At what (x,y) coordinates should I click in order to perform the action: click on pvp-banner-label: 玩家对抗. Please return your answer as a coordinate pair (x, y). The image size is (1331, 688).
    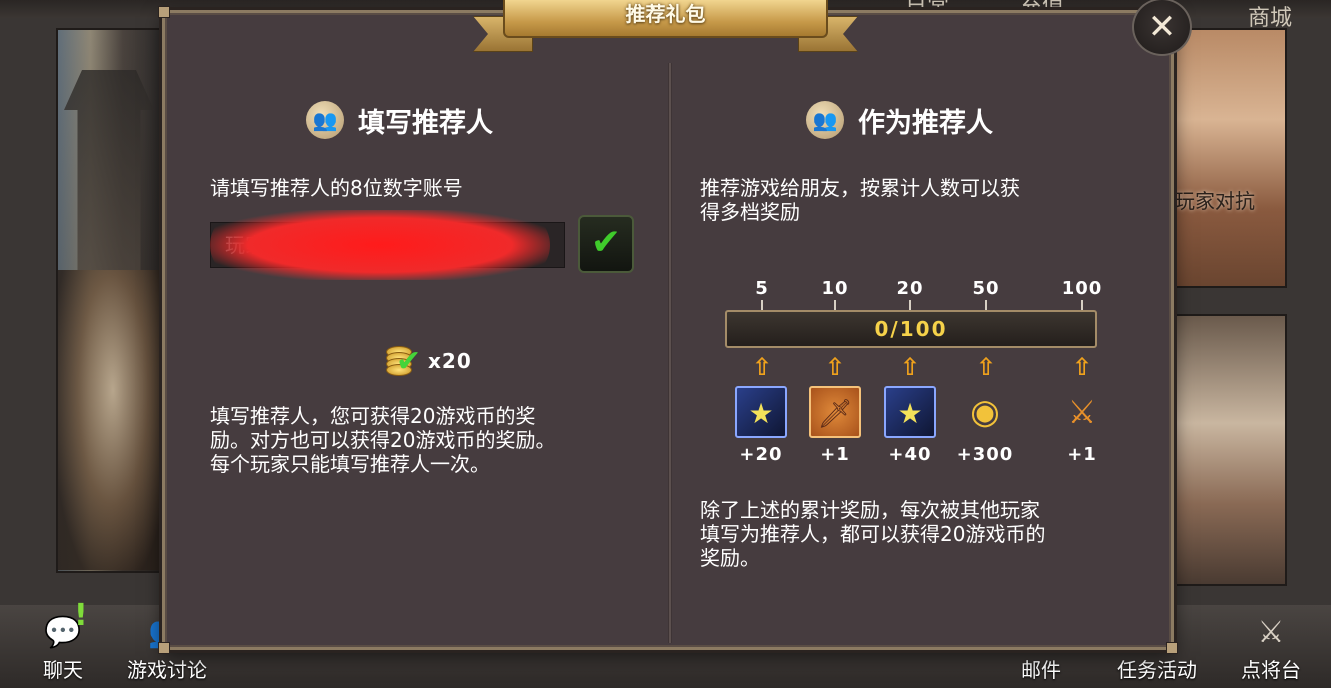
    Looking at the image, I should click on (1215, 201).